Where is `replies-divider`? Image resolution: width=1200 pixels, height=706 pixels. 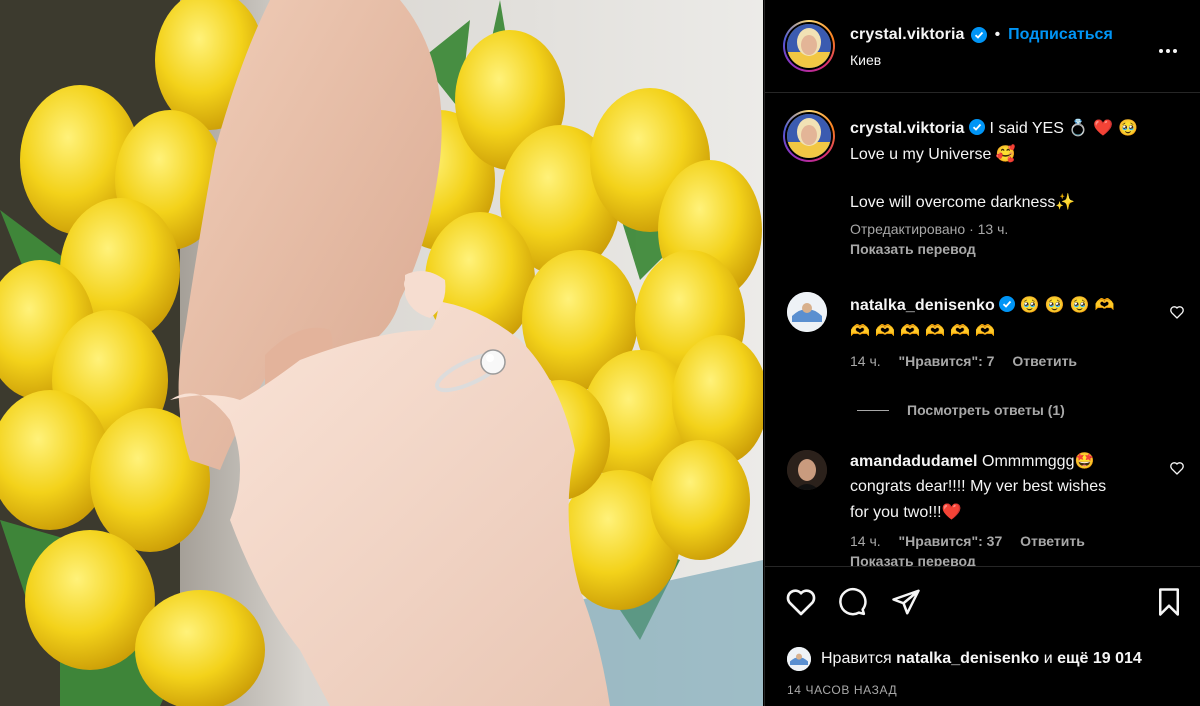
replies-divider is located at coordinates (873, 410).